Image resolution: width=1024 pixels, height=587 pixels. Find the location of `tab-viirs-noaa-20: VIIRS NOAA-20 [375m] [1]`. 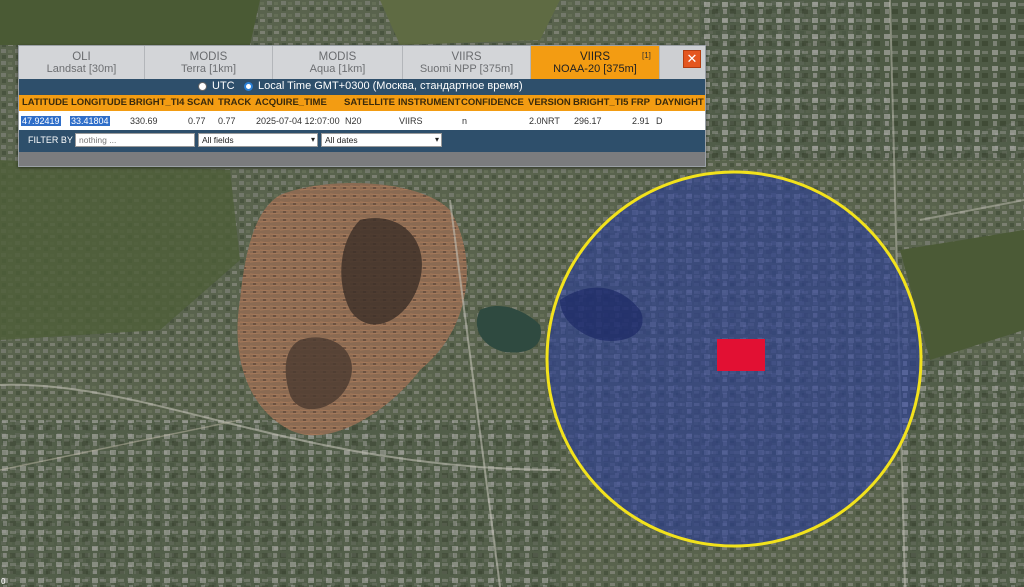

tab-viirs-noaa-20: VIIRS NOAA-20 [375m] [1] is located at coordinates (595, 62).